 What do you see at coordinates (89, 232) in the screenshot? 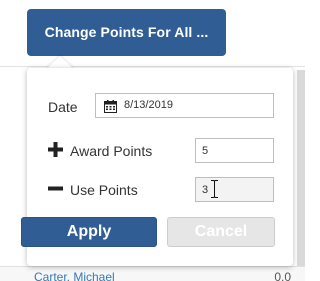
I see `apply-button: Apply` at bounding box center [89, 232].